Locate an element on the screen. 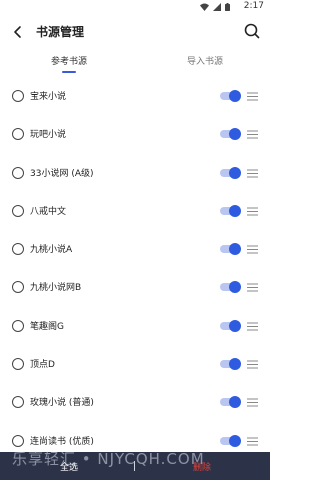  arrow-left-icon is located at coordinates (17, 32).